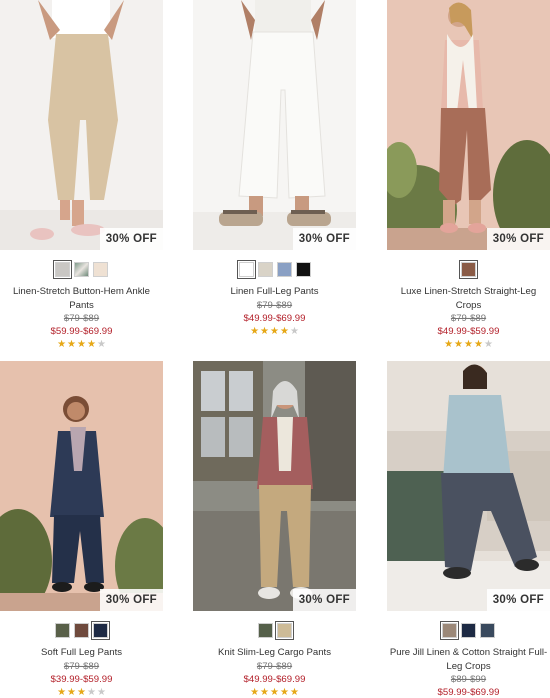 This screenshot has height=698, width=550. What do you see at coordinates (468, 331) in the screenshot?
I see `sale-price: $49.99-$59.99` at bounding box center [468, 331].